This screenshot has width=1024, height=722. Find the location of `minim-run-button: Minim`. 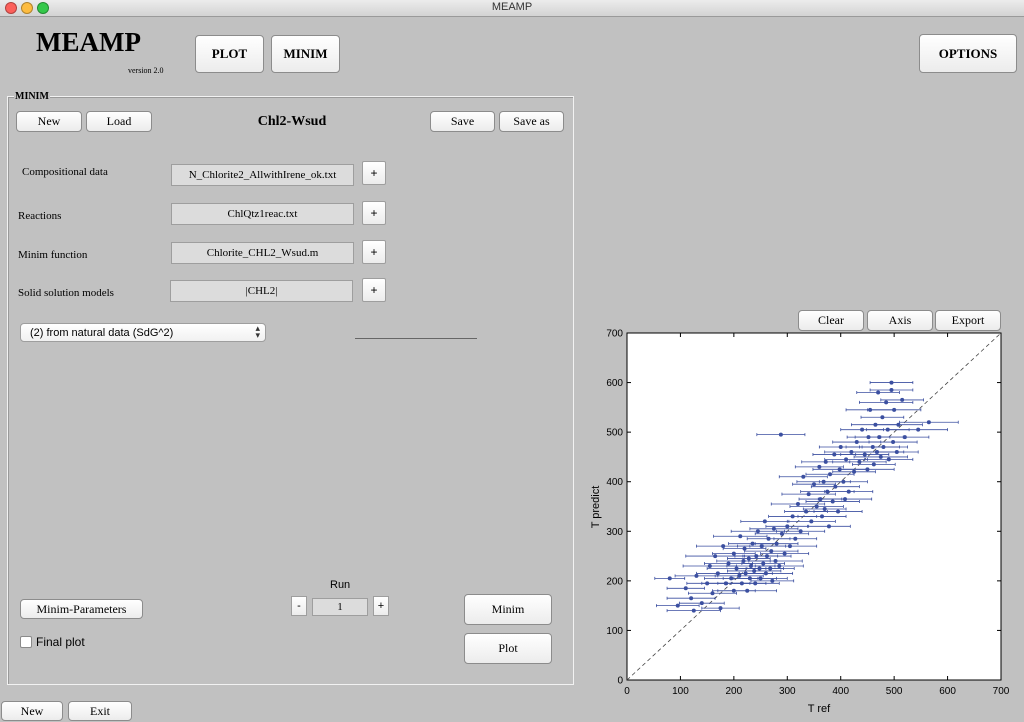

minim-run-button: Minim is located at coordinates (508, 609).